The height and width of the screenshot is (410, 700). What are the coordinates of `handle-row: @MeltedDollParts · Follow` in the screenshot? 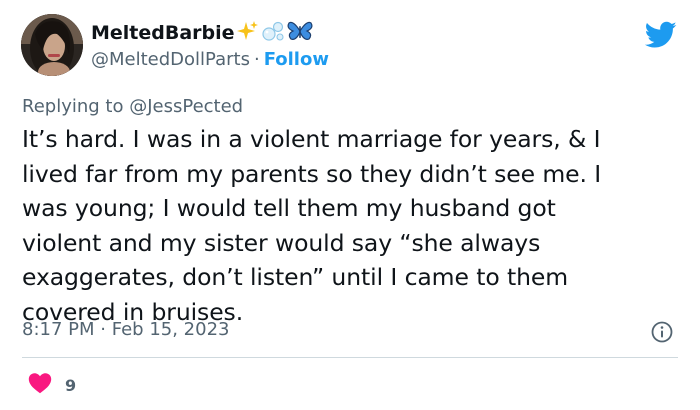 It's located at (210, 59).